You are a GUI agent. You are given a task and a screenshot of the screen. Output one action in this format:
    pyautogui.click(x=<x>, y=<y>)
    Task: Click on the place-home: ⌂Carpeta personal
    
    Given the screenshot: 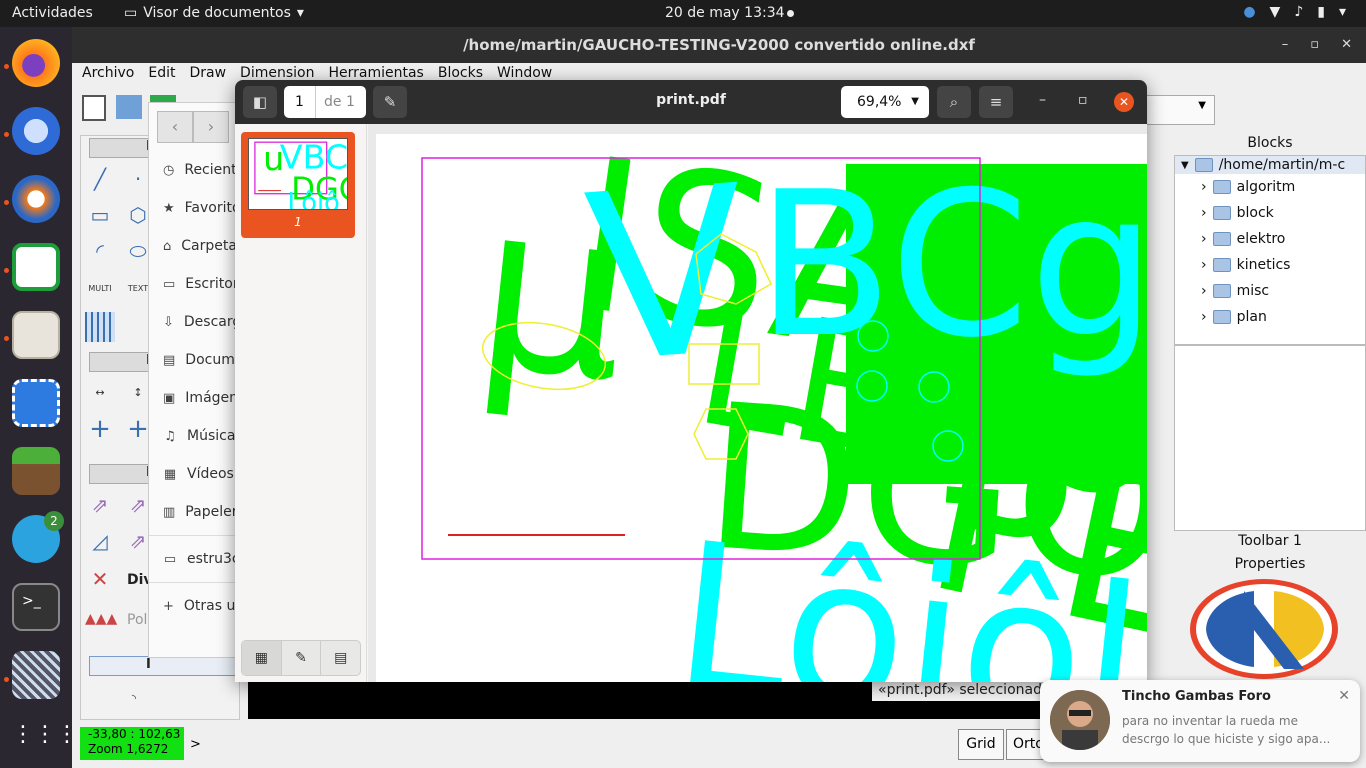 What is the action you would take?
    pyautogui.click(x=195, y=246)
    